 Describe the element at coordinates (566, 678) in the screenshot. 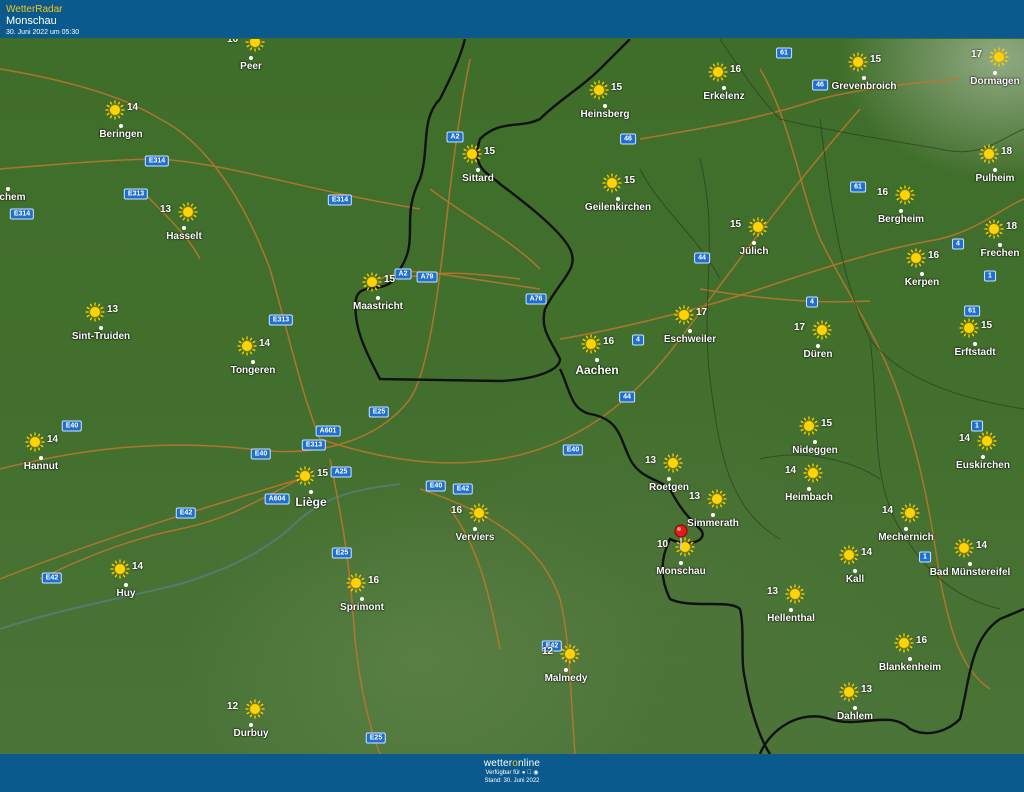

I see `city-name: Malmedy` at that location.